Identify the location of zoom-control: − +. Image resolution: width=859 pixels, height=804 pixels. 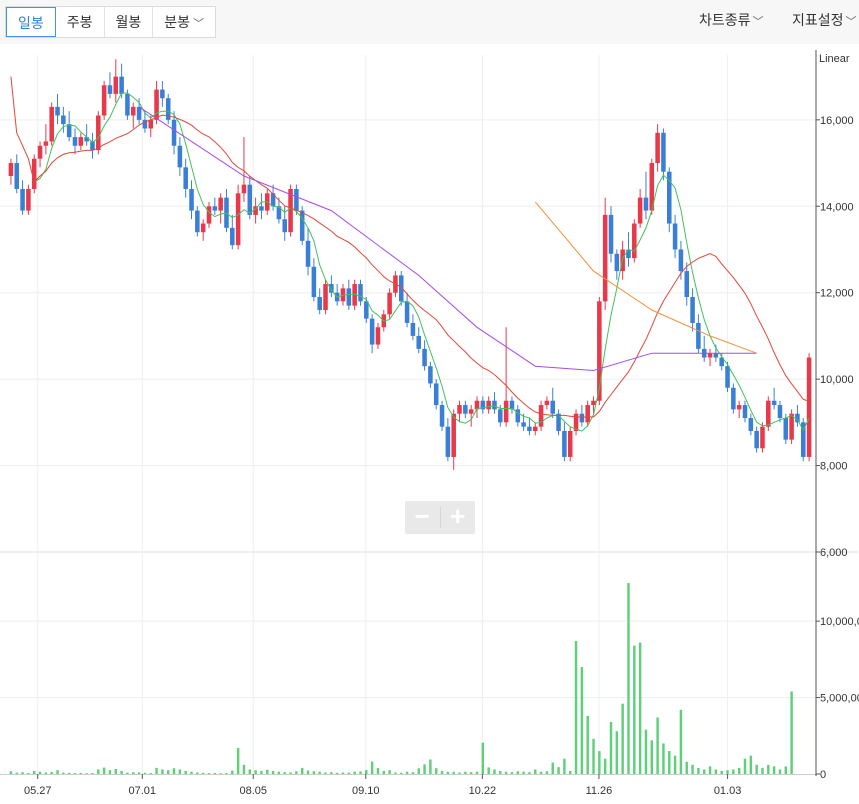
(440, 517).